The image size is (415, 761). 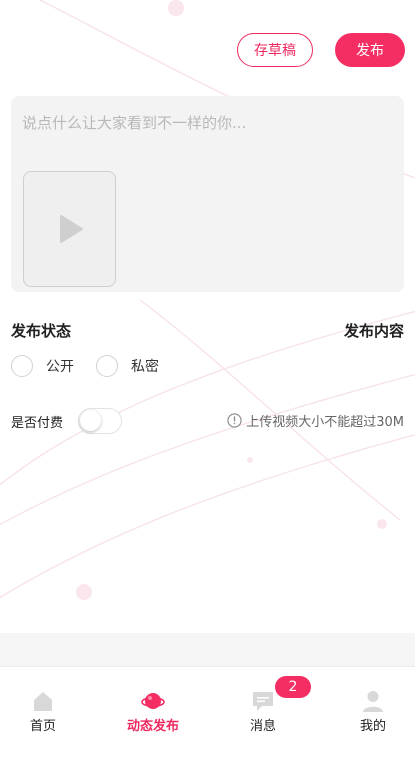 What do you see at coordinates (263, 701) in the screenshot?
I see `message-icon` at bounding box center [263, 701].